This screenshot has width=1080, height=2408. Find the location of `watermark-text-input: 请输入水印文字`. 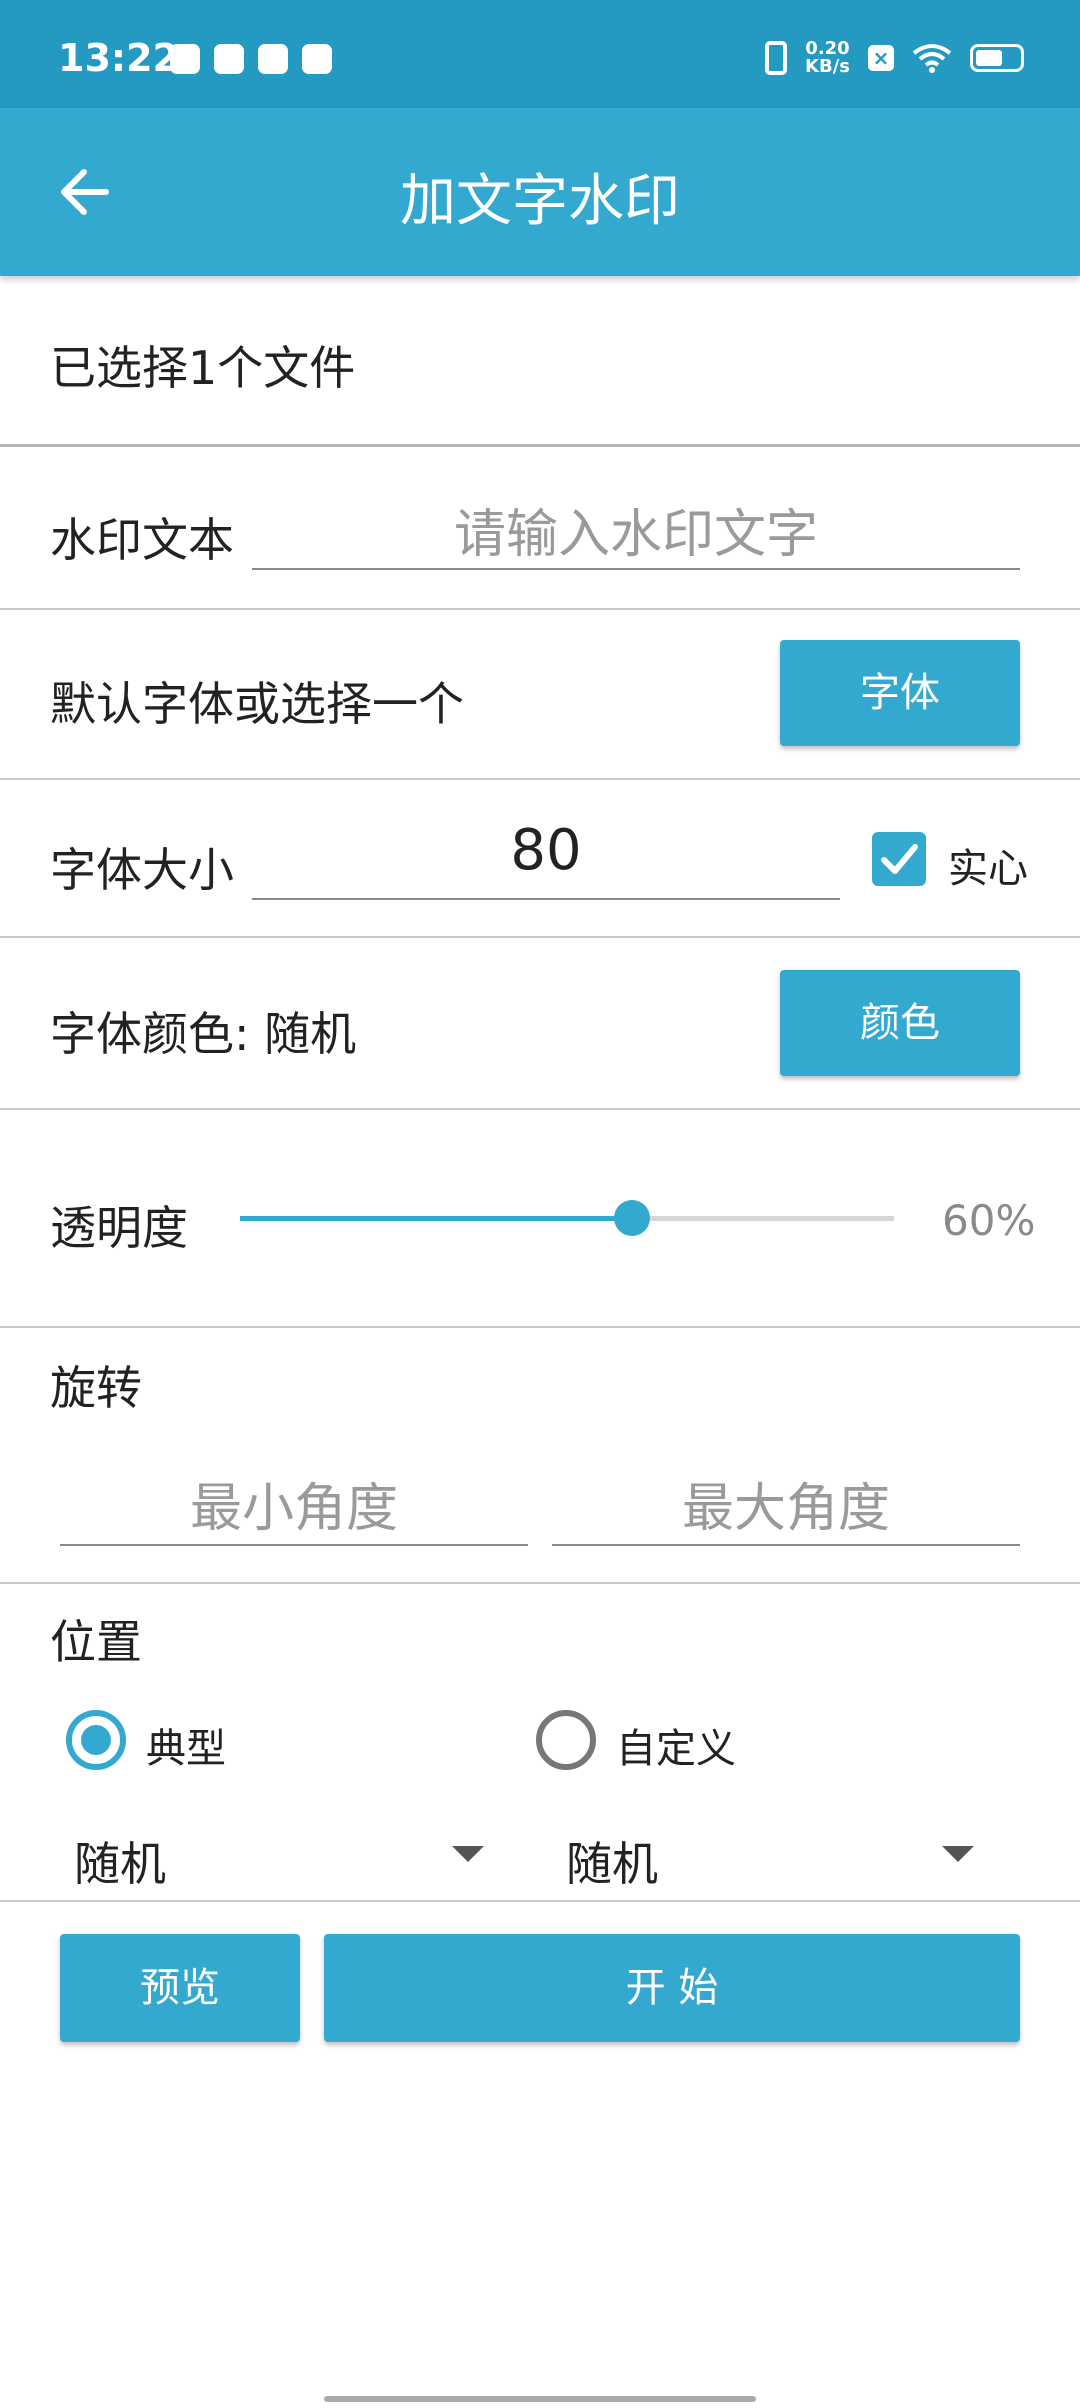

watermark-text-input: 请输入水印文字 is located at coordinates (636, 531).